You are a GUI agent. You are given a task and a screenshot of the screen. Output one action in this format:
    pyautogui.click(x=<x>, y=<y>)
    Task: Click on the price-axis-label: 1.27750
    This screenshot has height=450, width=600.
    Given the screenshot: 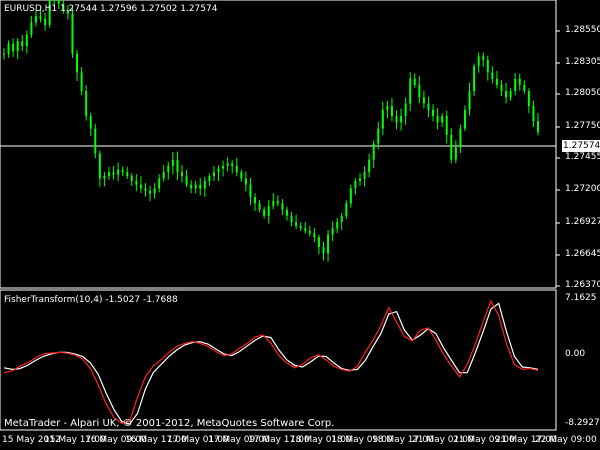 What is the action you would take?
    pyautogui.click(x=582, y=126)
    